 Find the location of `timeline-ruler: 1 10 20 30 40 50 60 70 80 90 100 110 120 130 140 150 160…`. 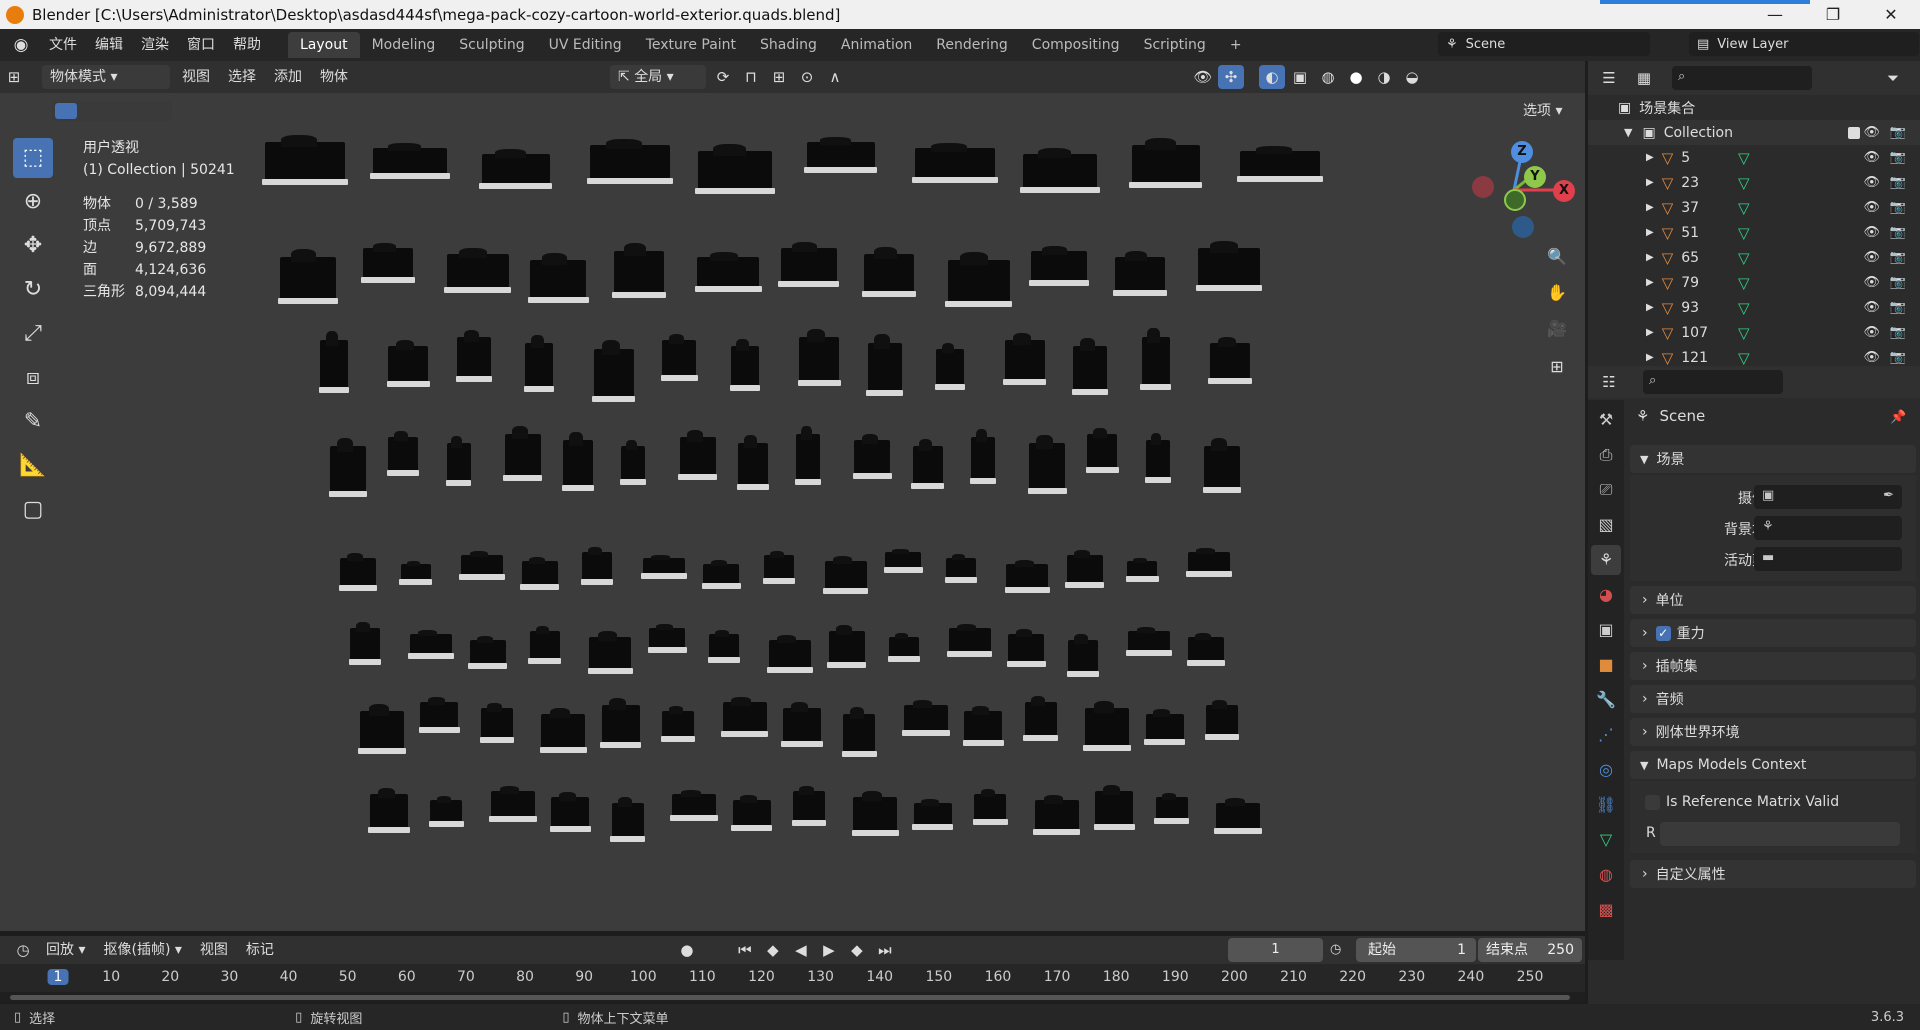

timeline-ruler: 1 10 20 30 40 50 60 70 80 90 100 110 120 130 140 150 160… is located at coordinates (792, 978).